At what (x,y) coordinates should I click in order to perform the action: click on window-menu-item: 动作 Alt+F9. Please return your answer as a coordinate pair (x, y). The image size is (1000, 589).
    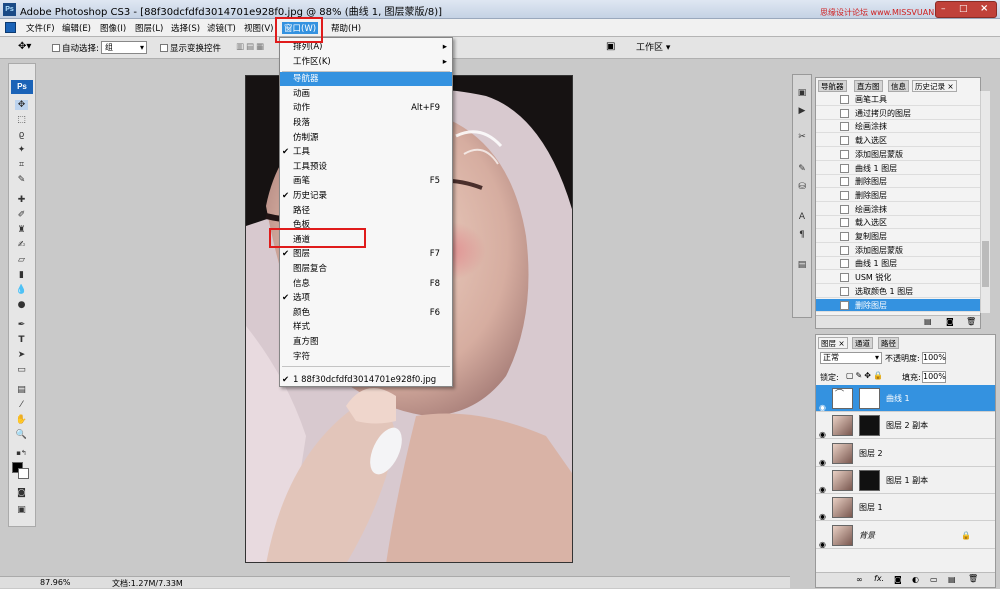
    Looking at the image, I should click on (366, 108).